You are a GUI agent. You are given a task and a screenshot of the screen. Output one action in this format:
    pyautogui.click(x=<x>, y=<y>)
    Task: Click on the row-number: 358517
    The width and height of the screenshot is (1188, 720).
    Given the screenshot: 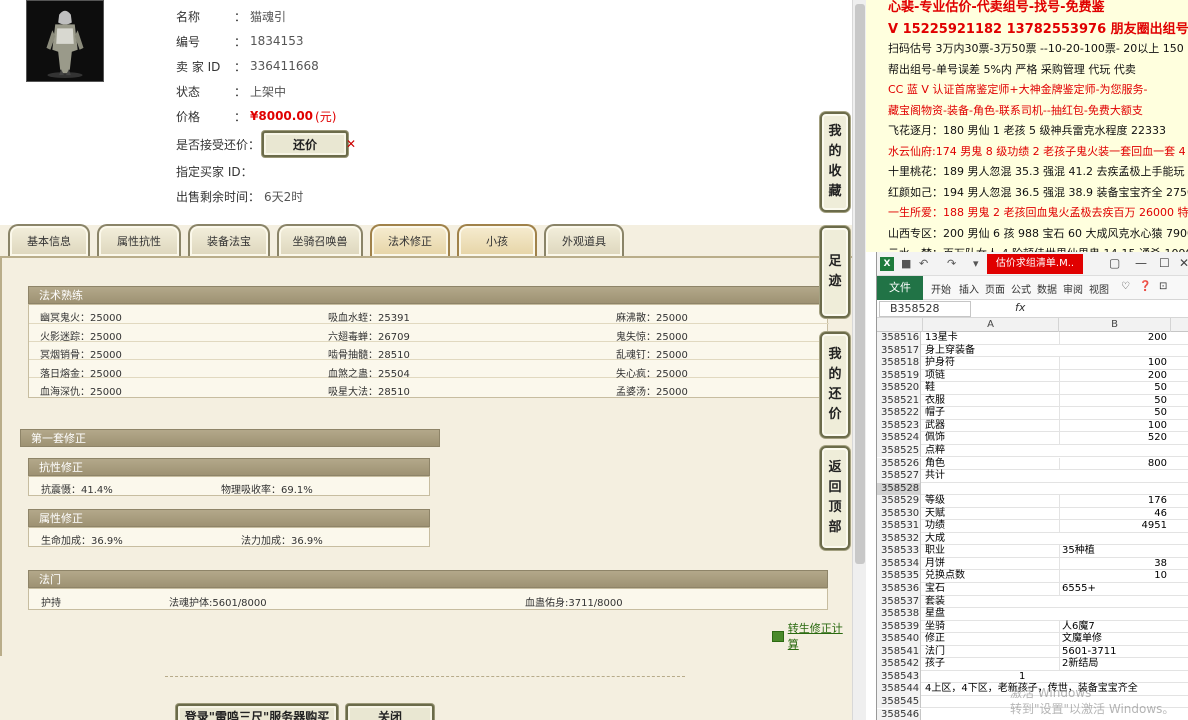 What is the action you would take?
    pyautogui.click(x=899, y=351)
    